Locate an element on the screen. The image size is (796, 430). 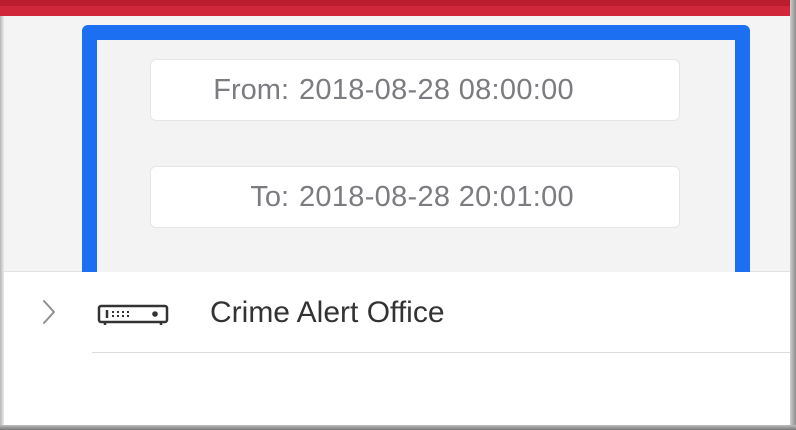
start-time-field: From: 2018-08-28 08:00:00 is located at coordinates (415, 90).